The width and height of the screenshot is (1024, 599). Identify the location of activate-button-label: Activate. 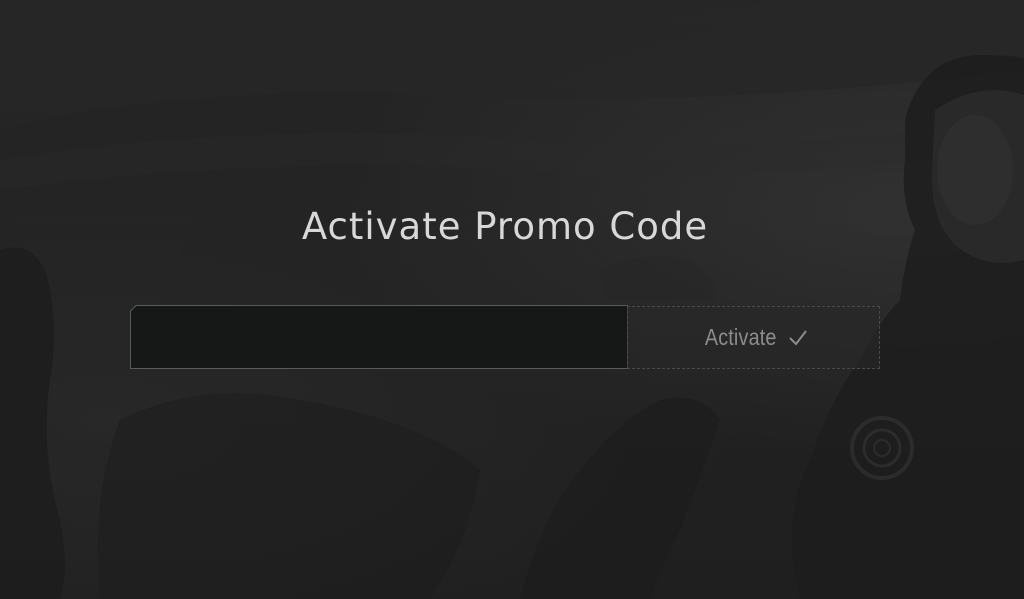
(740, 337).